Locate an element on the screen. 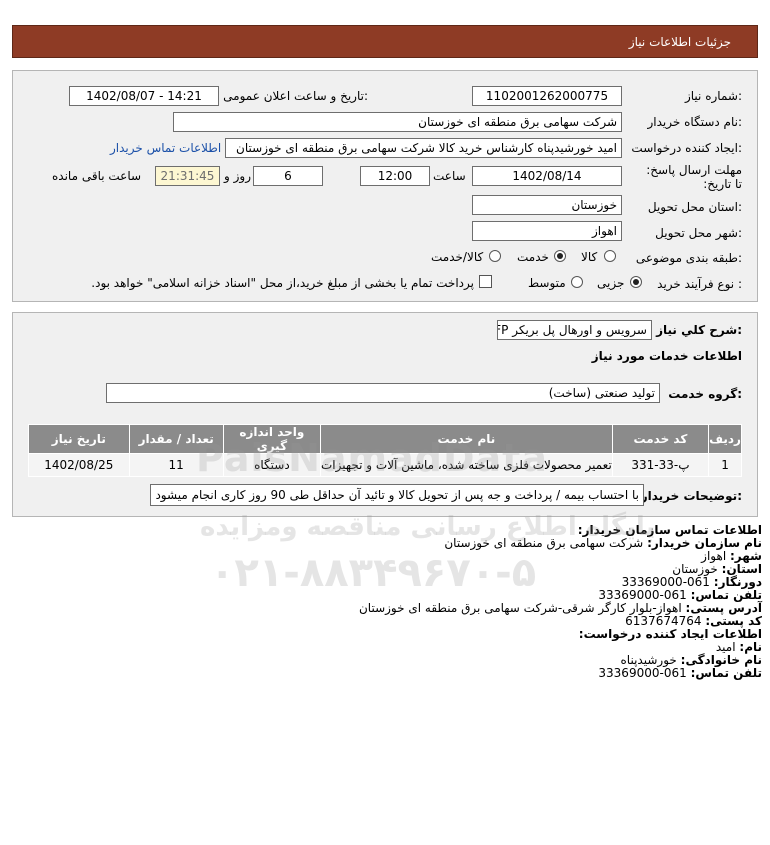 This screenshot has height=845, width=770. cell-unit: دستگاه is located at coordinates (271, 465).